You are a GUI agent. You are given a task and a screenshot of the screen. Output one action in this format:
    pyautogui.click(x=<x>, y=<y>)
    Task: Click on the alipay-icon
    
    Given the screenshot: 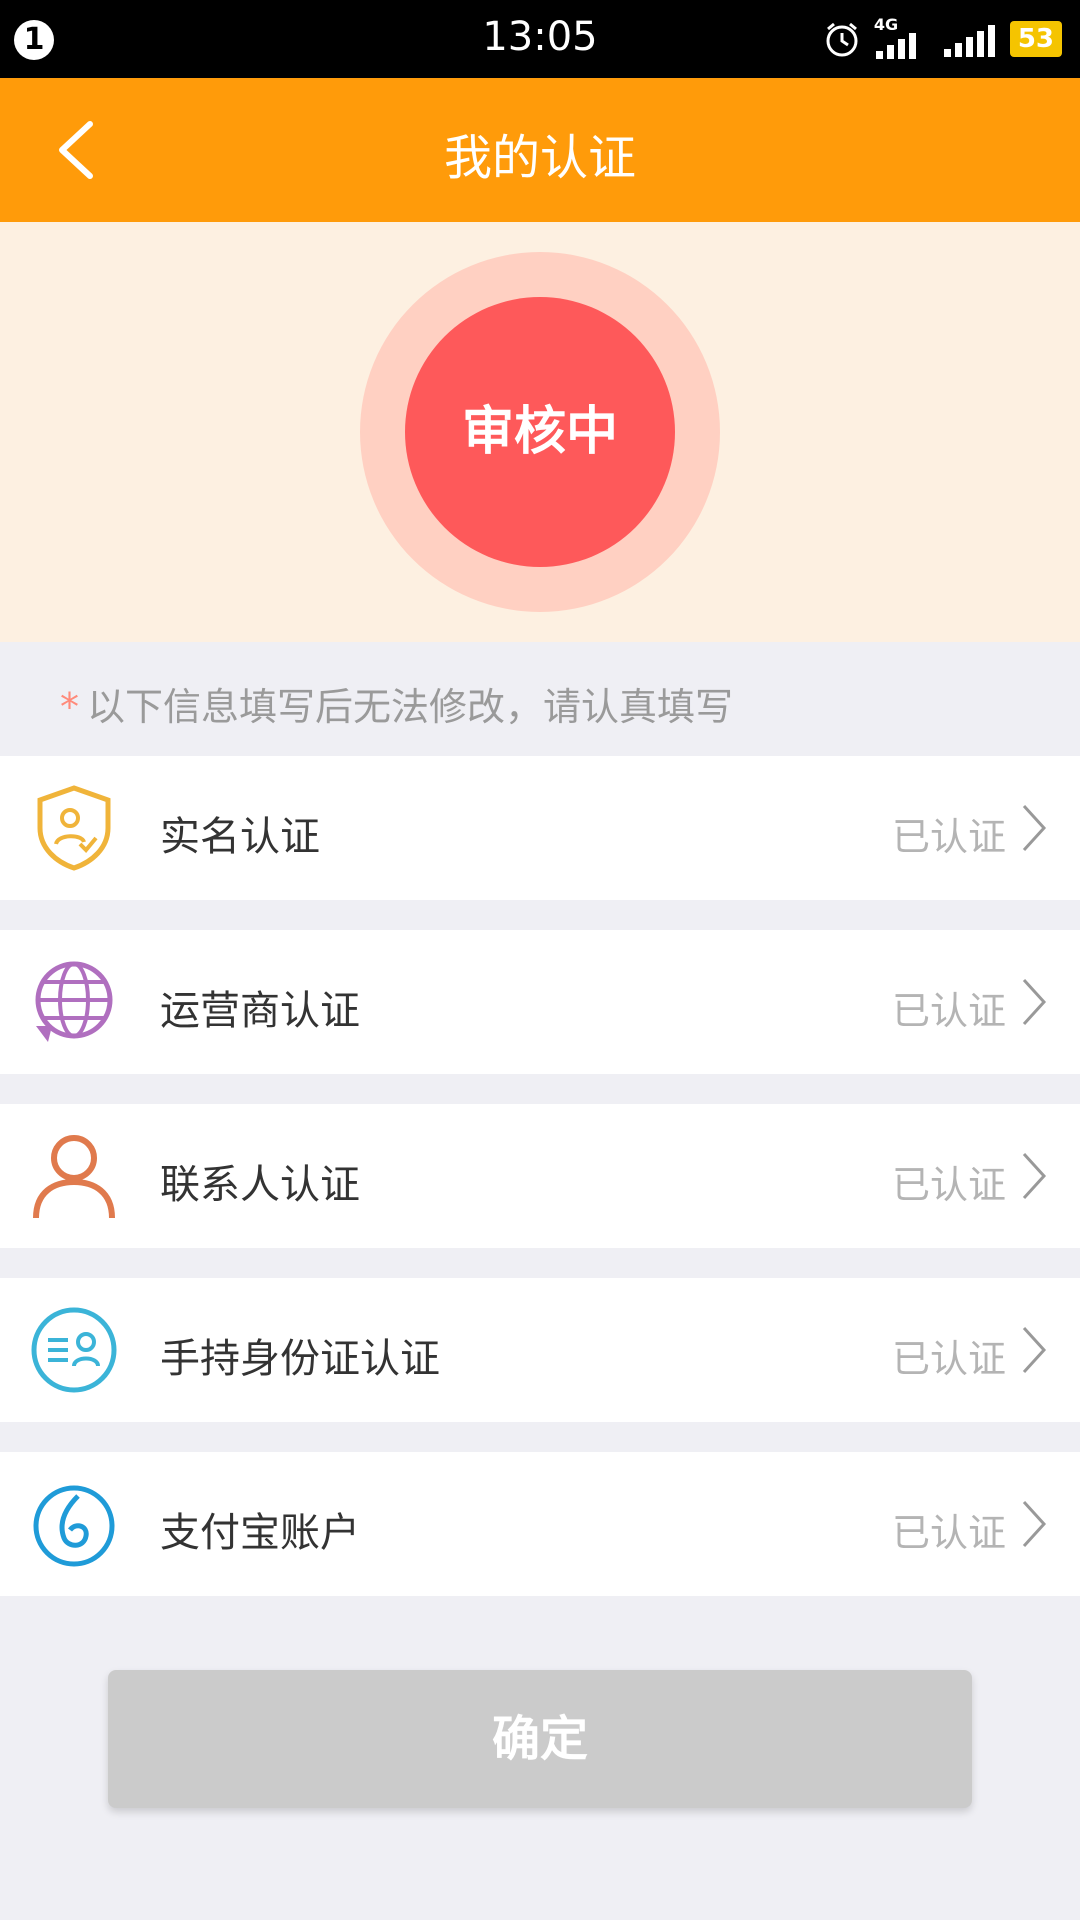 What is the action you would take?
    pyautogui.click(x=74, y=1526)
    